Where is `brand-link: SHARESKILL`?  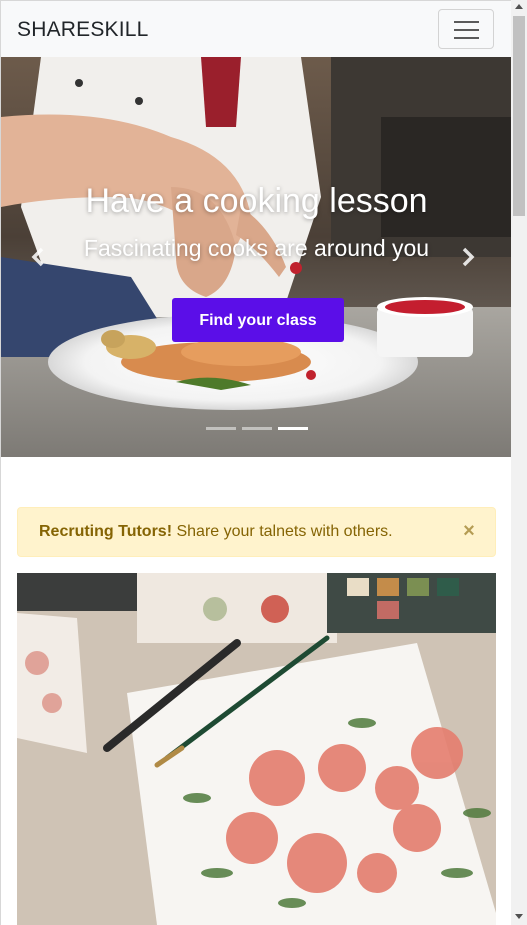 brand-link: SHARESKILL is located at coordinates (83, 30).